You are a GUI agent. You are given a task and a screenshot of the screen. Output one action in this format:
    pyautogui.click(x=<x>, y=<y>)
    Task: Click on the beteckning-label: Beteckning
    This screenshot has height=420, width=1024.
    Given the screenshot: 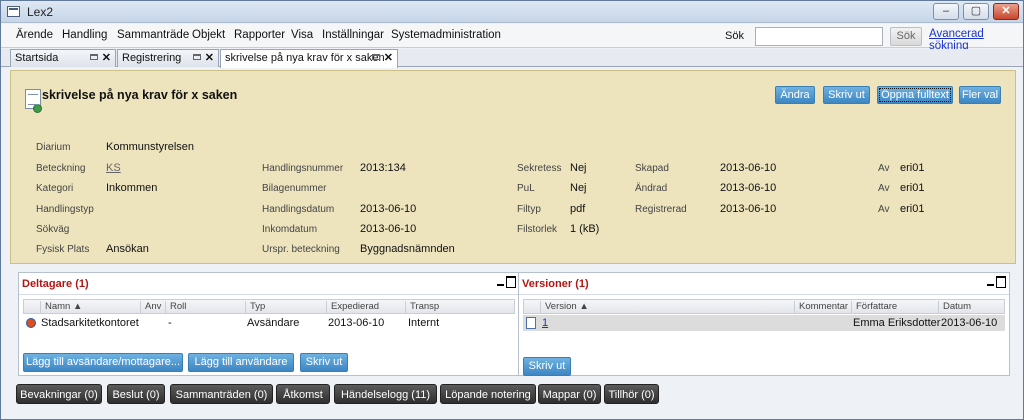 What is the action you would take?
    pyautogui.click(x=61, y=168)
    